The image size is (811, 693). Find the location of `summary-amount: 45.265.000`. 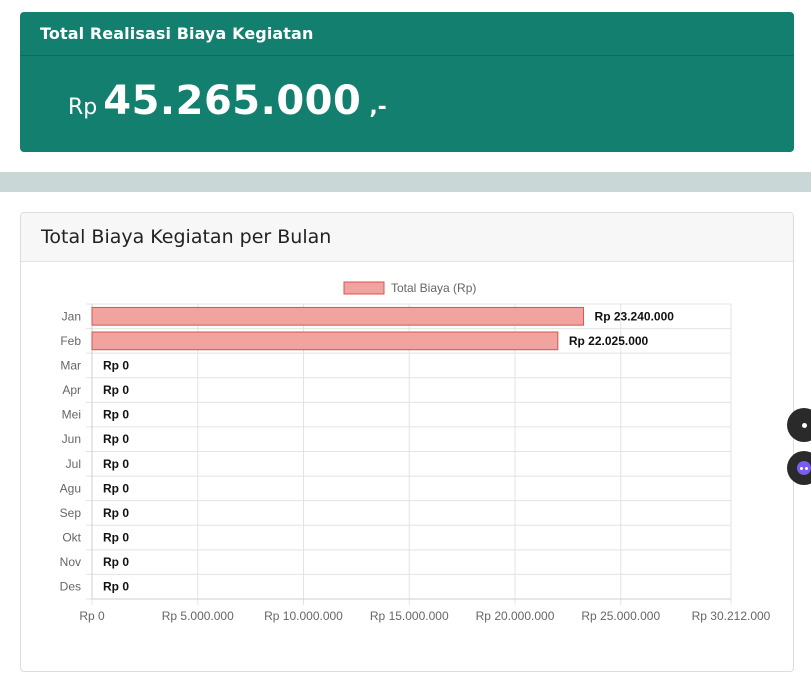

summary-amount: 45.265.000 is located at coordinates (232, 101).